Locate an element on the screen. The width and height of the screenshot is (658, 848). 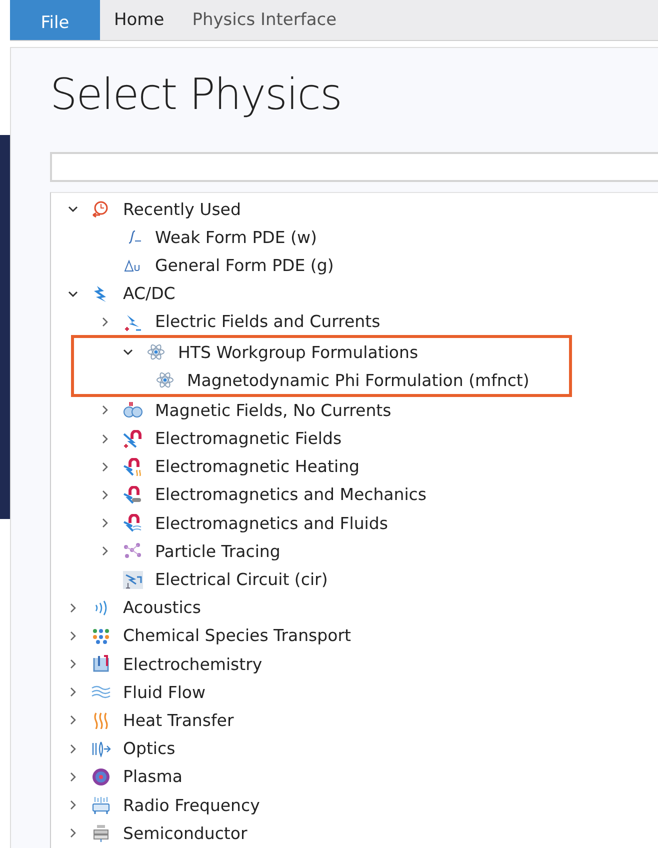
tree-item: Optics is located at coordinates (149, 748).